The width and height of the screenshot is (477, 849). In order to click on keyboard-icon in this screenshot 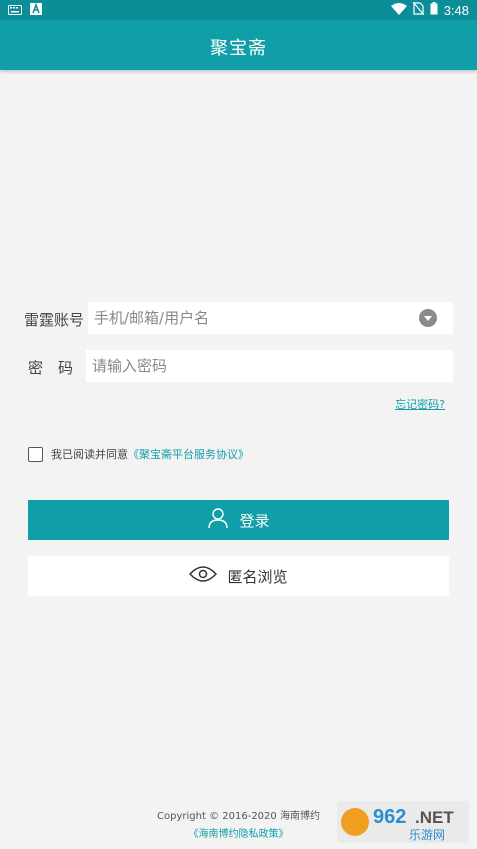, I will do `click(15, 11)`.